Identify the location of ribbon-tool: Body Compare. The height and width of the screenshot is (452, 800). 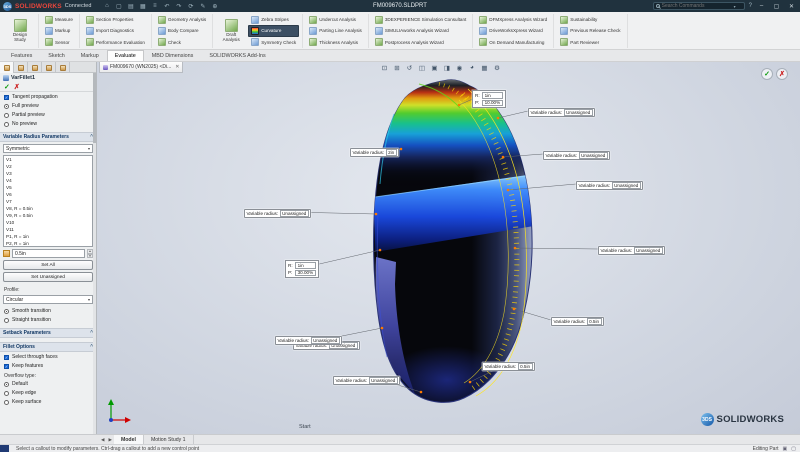
(182, 30).